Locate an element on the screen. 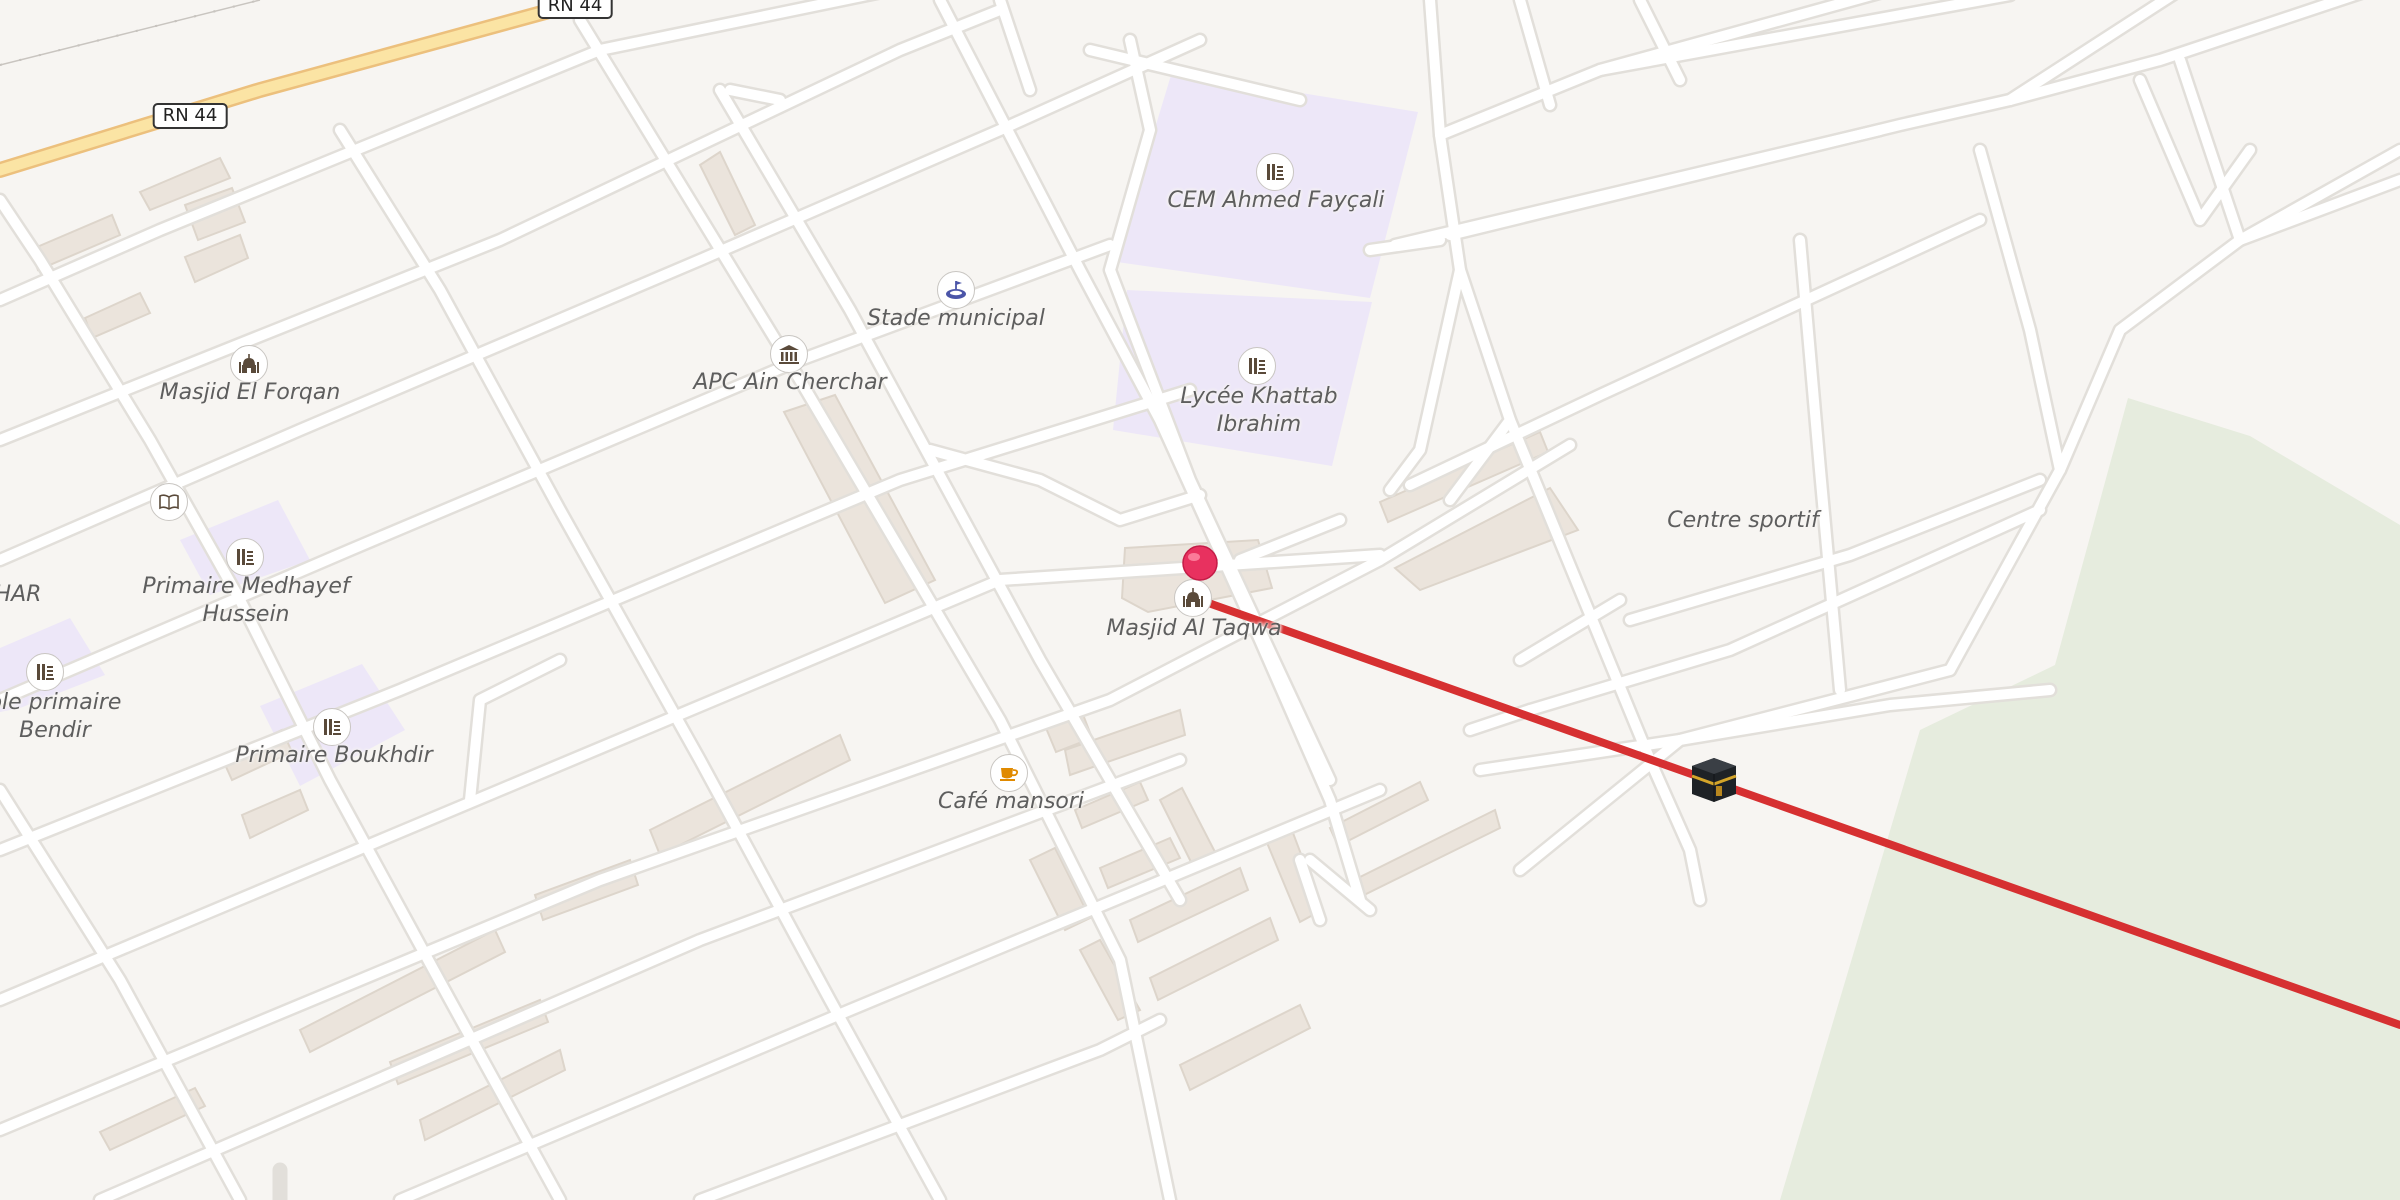 The image size is (2400, 1200). label-line: Primaire Boukhdir is located at coordinates (334, 755).